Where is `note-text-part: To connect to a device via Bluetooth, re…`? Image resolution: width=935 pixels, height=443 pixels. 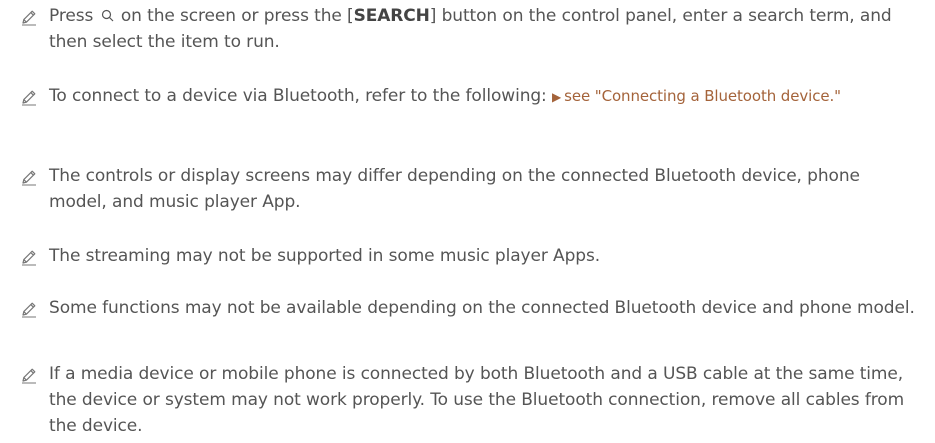 note-text-part: To connect to a device via Bluetooth, re… is located at coordinates (300, 96).